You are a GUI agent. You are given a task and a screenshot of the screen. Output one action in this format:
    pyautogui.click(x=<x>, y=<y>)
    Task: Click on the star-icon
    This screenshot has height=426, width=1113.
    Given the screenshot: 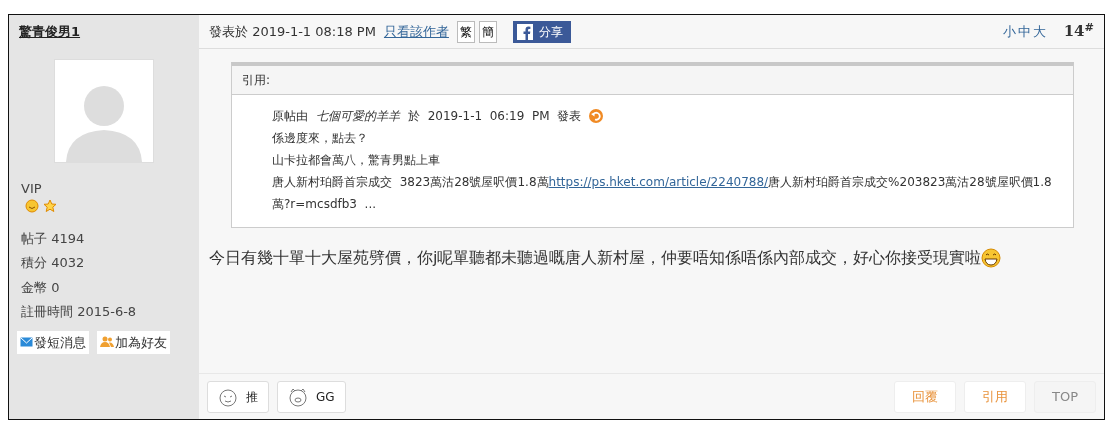 What is the action you would take?
    pyautogui.click(x=50, y=205)
    